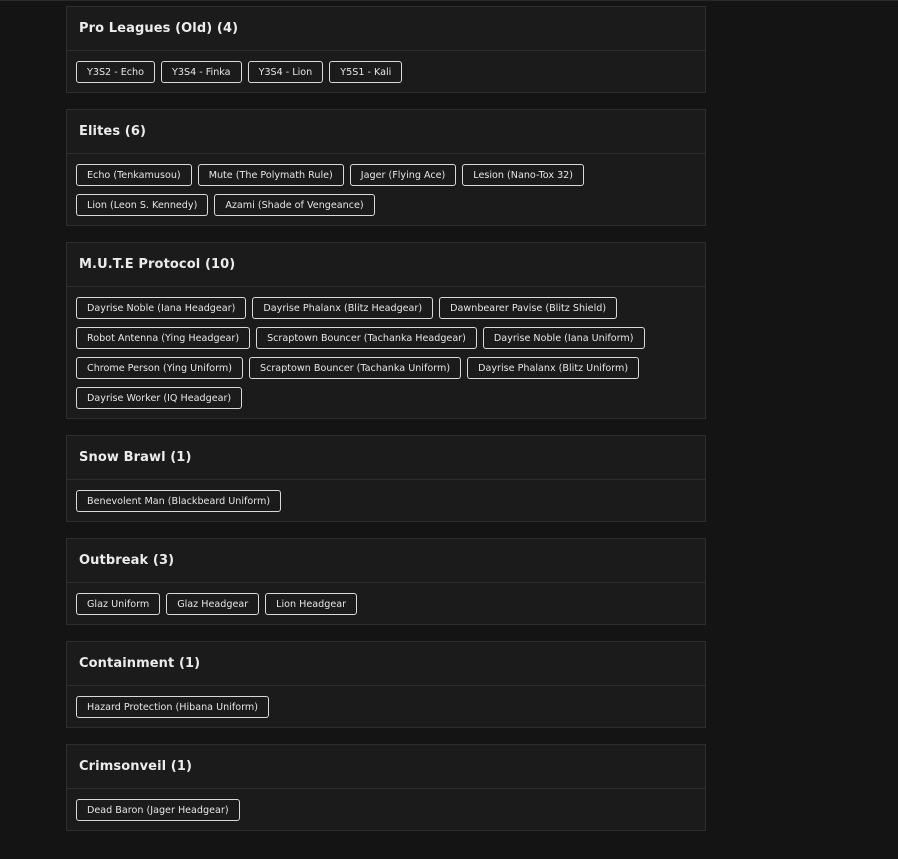 This screenshot has height=859, width=898. I want to click on section-title: Elites (6), so click(386, 132).